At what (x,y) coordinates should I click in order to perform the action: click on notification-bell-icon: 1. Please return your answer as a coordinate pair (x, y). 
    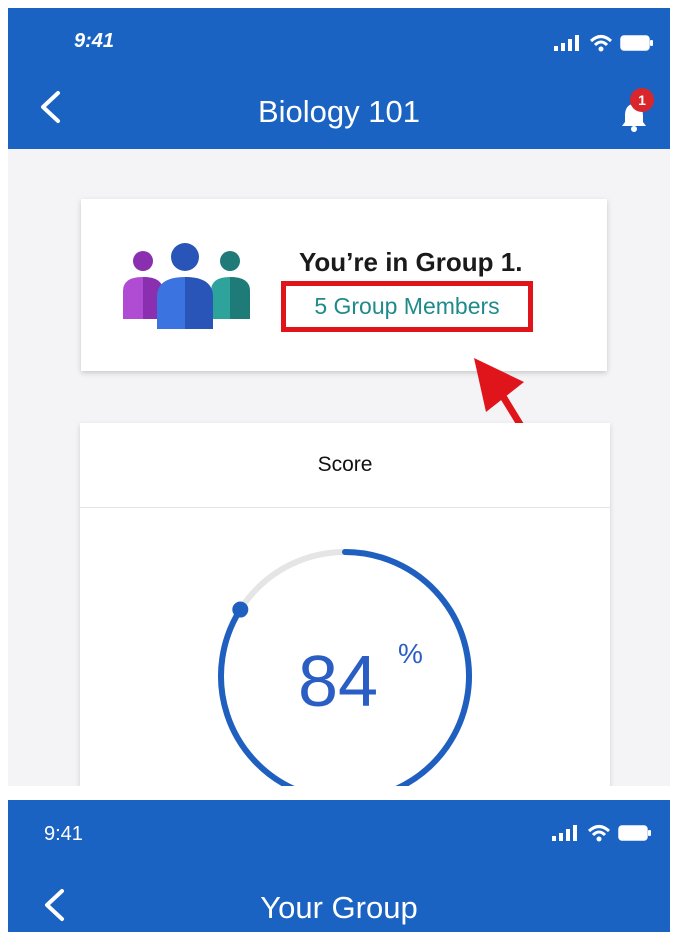
    Looking at the image, I should click on (637, 112).